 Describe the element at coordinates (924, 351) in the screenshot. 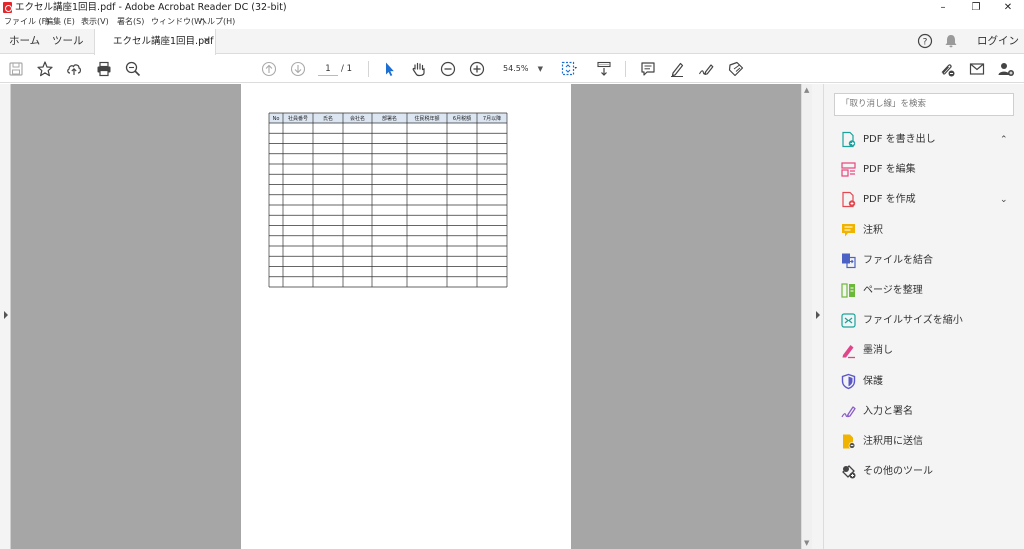

I see `tool-item: 墨消し` at that location.